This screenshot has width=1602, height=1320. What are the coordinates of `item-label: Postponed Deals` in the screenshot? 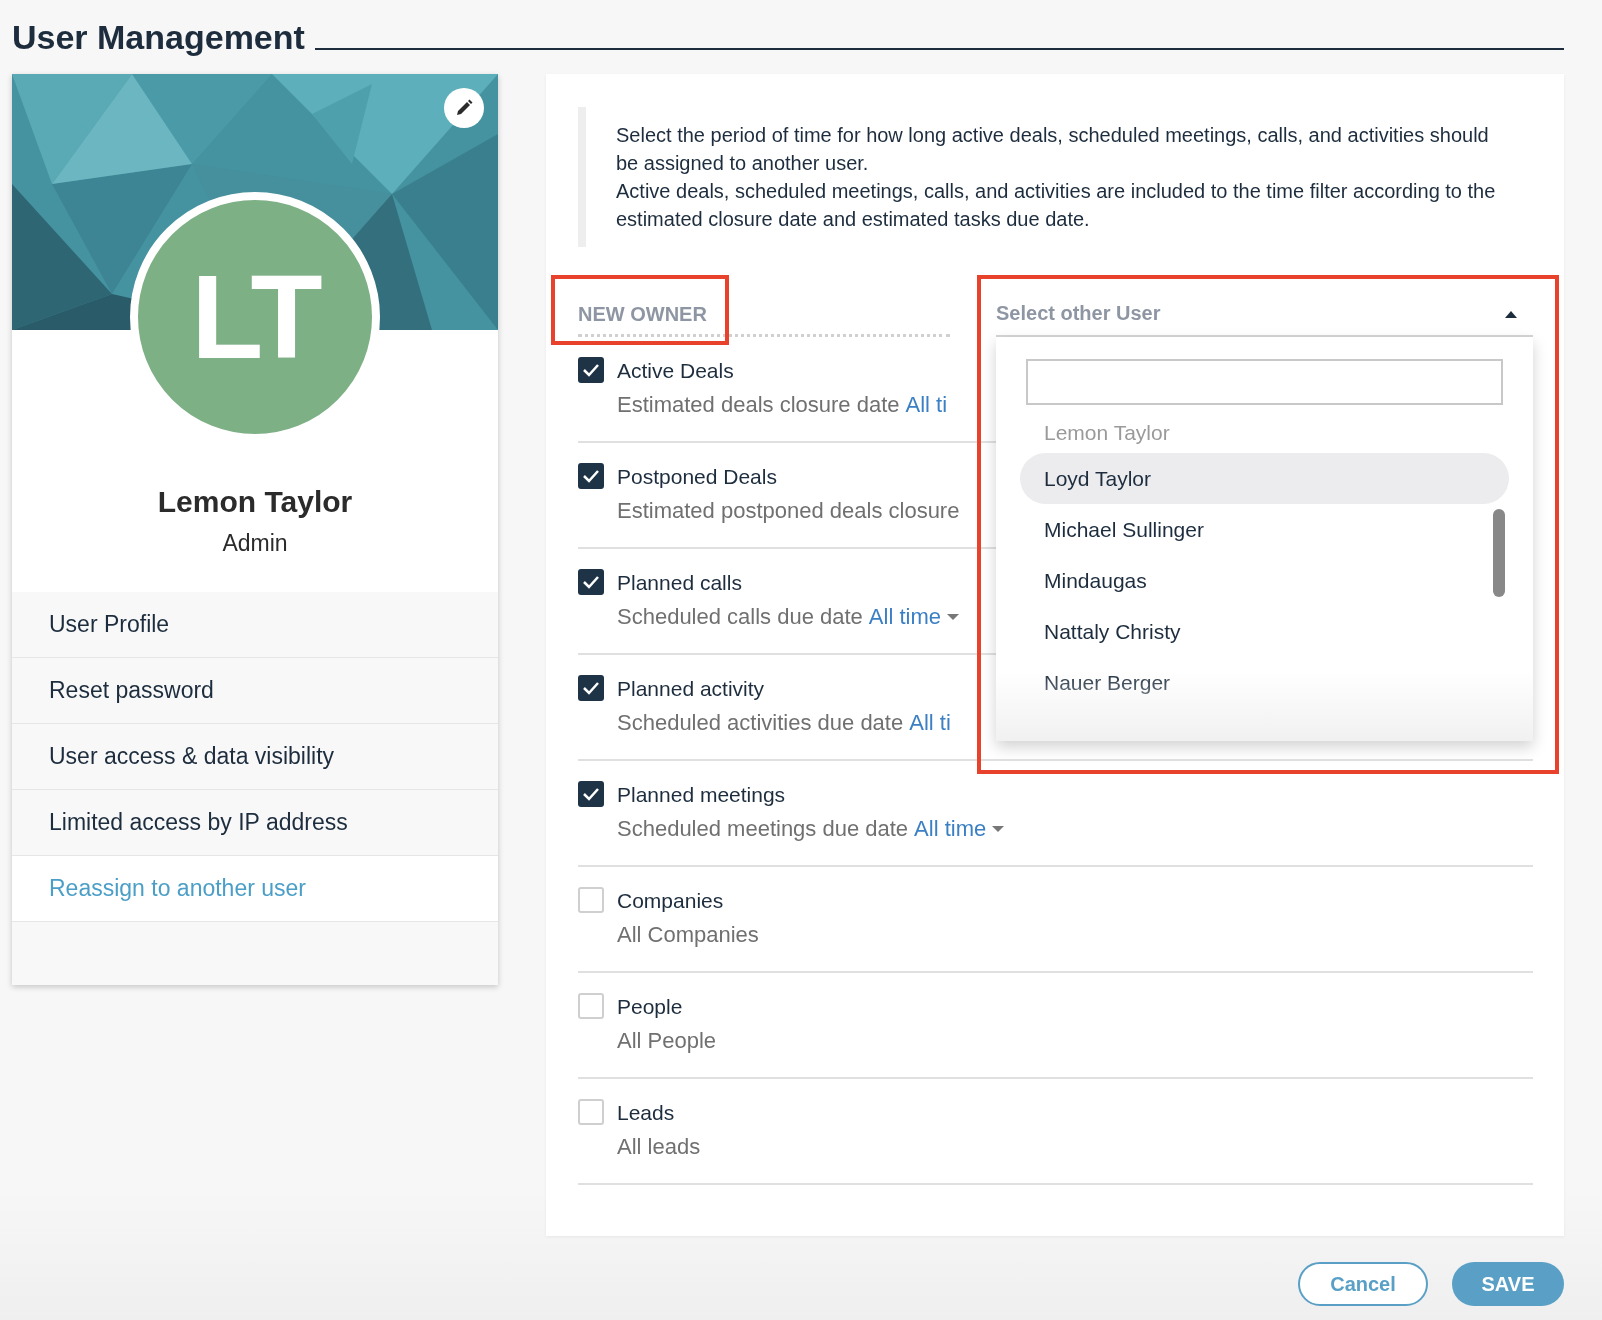 It's located at (697, 477).